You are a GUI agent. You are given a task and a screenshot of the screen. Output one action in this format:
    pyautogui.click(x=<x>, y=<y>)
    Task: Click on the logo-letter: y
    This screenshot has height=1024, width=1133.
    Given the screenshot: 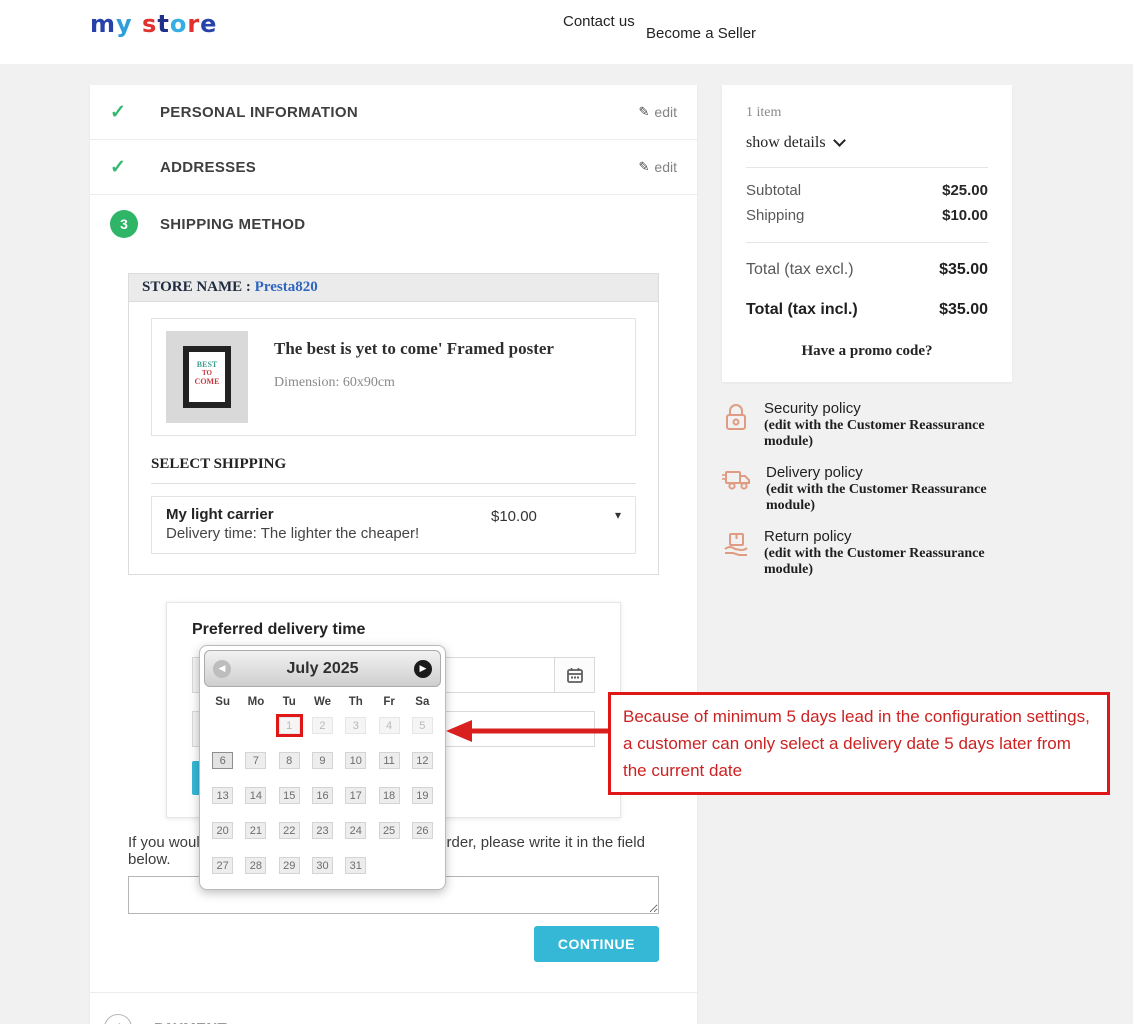 What is the action you would take?
    pyautogui.click(x=124, y=24)
    